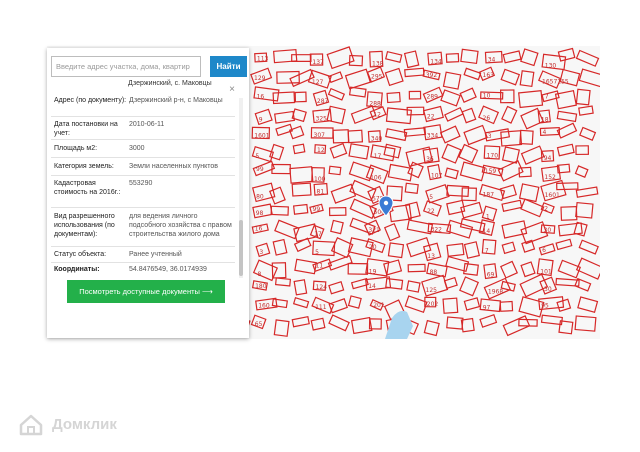 The width and height of the screenshot is (640, 452). What do you see at coordinates (182, 269) in the screenshot?
I see `coordinates-value: 54.8476549, 36.0174939` at bounding box center [182, 269].